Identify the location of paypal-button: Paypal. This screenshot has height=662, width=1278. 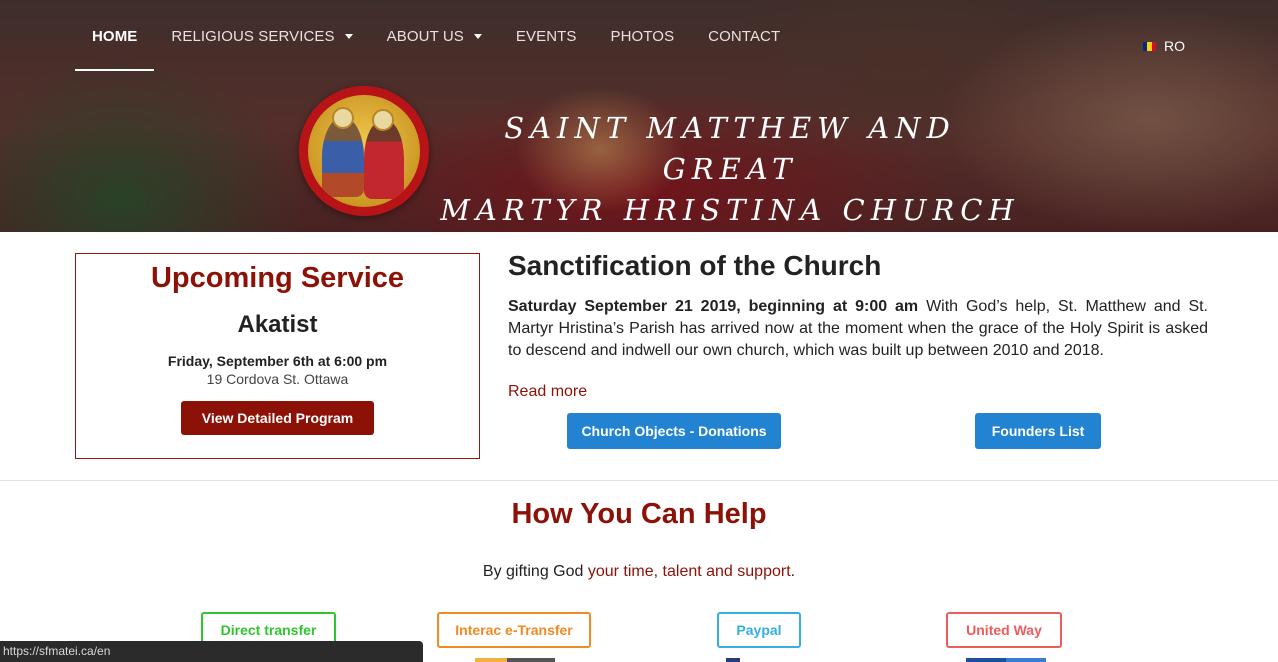
(759, 630).